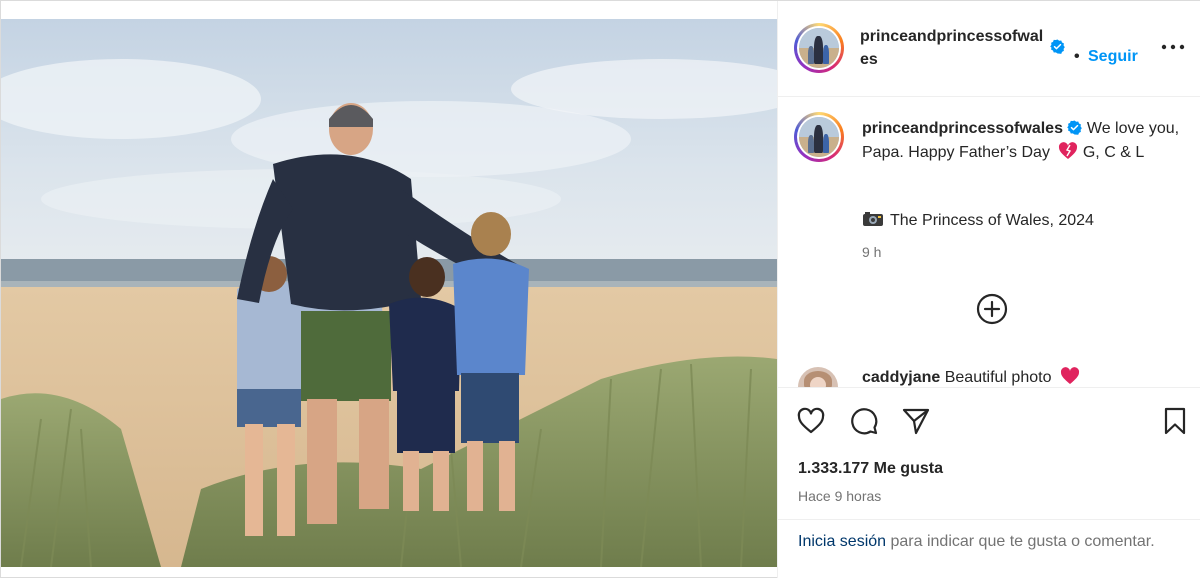  What do you see at coordinates (1175, 421) in the screenshot?
I see `bookmark-icon` at bounding box center [1175, 421].